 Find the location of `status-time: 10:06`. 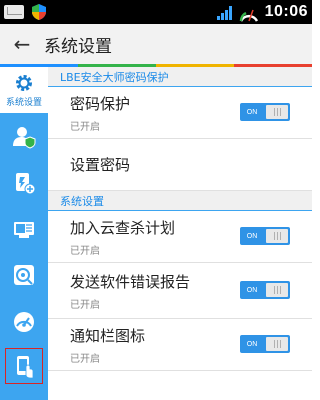

status-time: 10:06 is located at coordinates (286, 11).